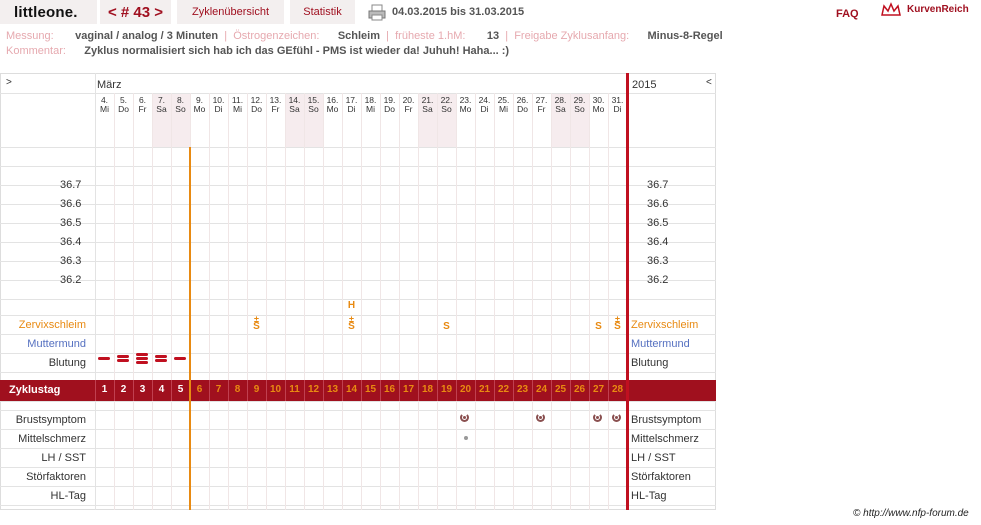  I want to click on cycle-day-number: 24, so click(541, 389).